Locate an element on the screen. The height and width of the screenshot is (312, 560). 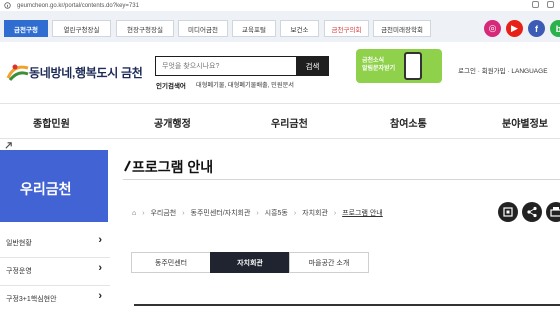
tab-autonomy-hall: 자치회관 is located at coordinates (250, 262).